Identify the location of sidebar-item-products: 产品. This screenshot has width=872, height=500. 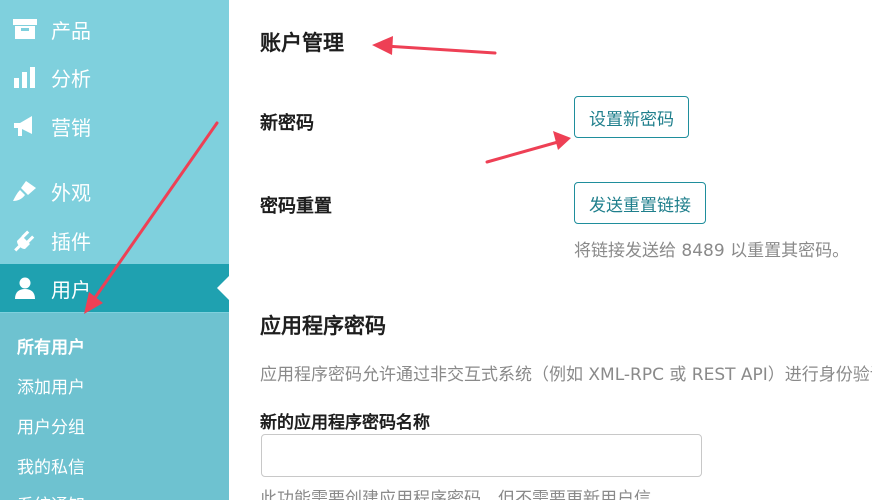
(114, 29).